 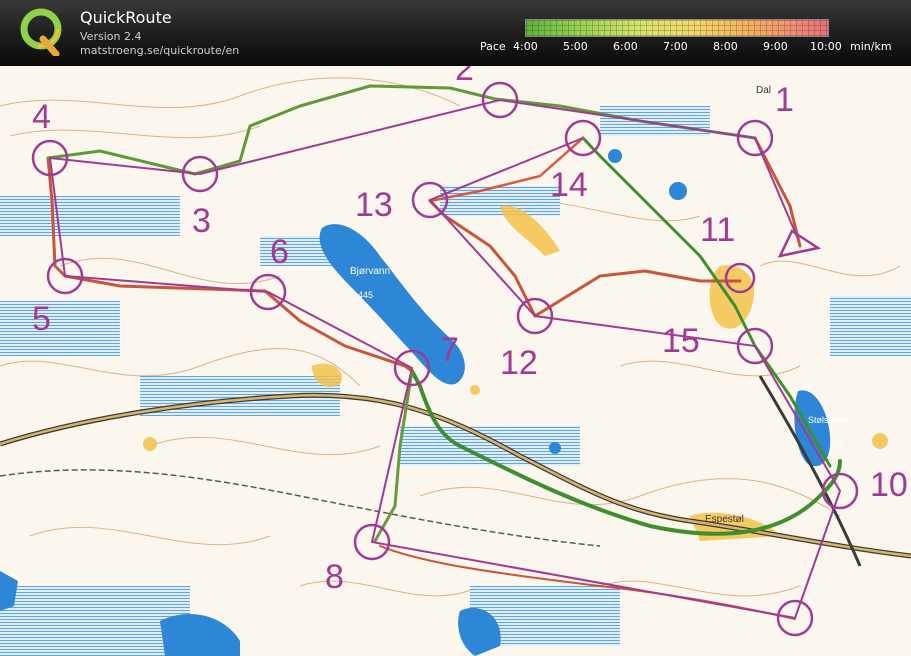 I want to click on control-label: 7, so click(x=449, y=350).